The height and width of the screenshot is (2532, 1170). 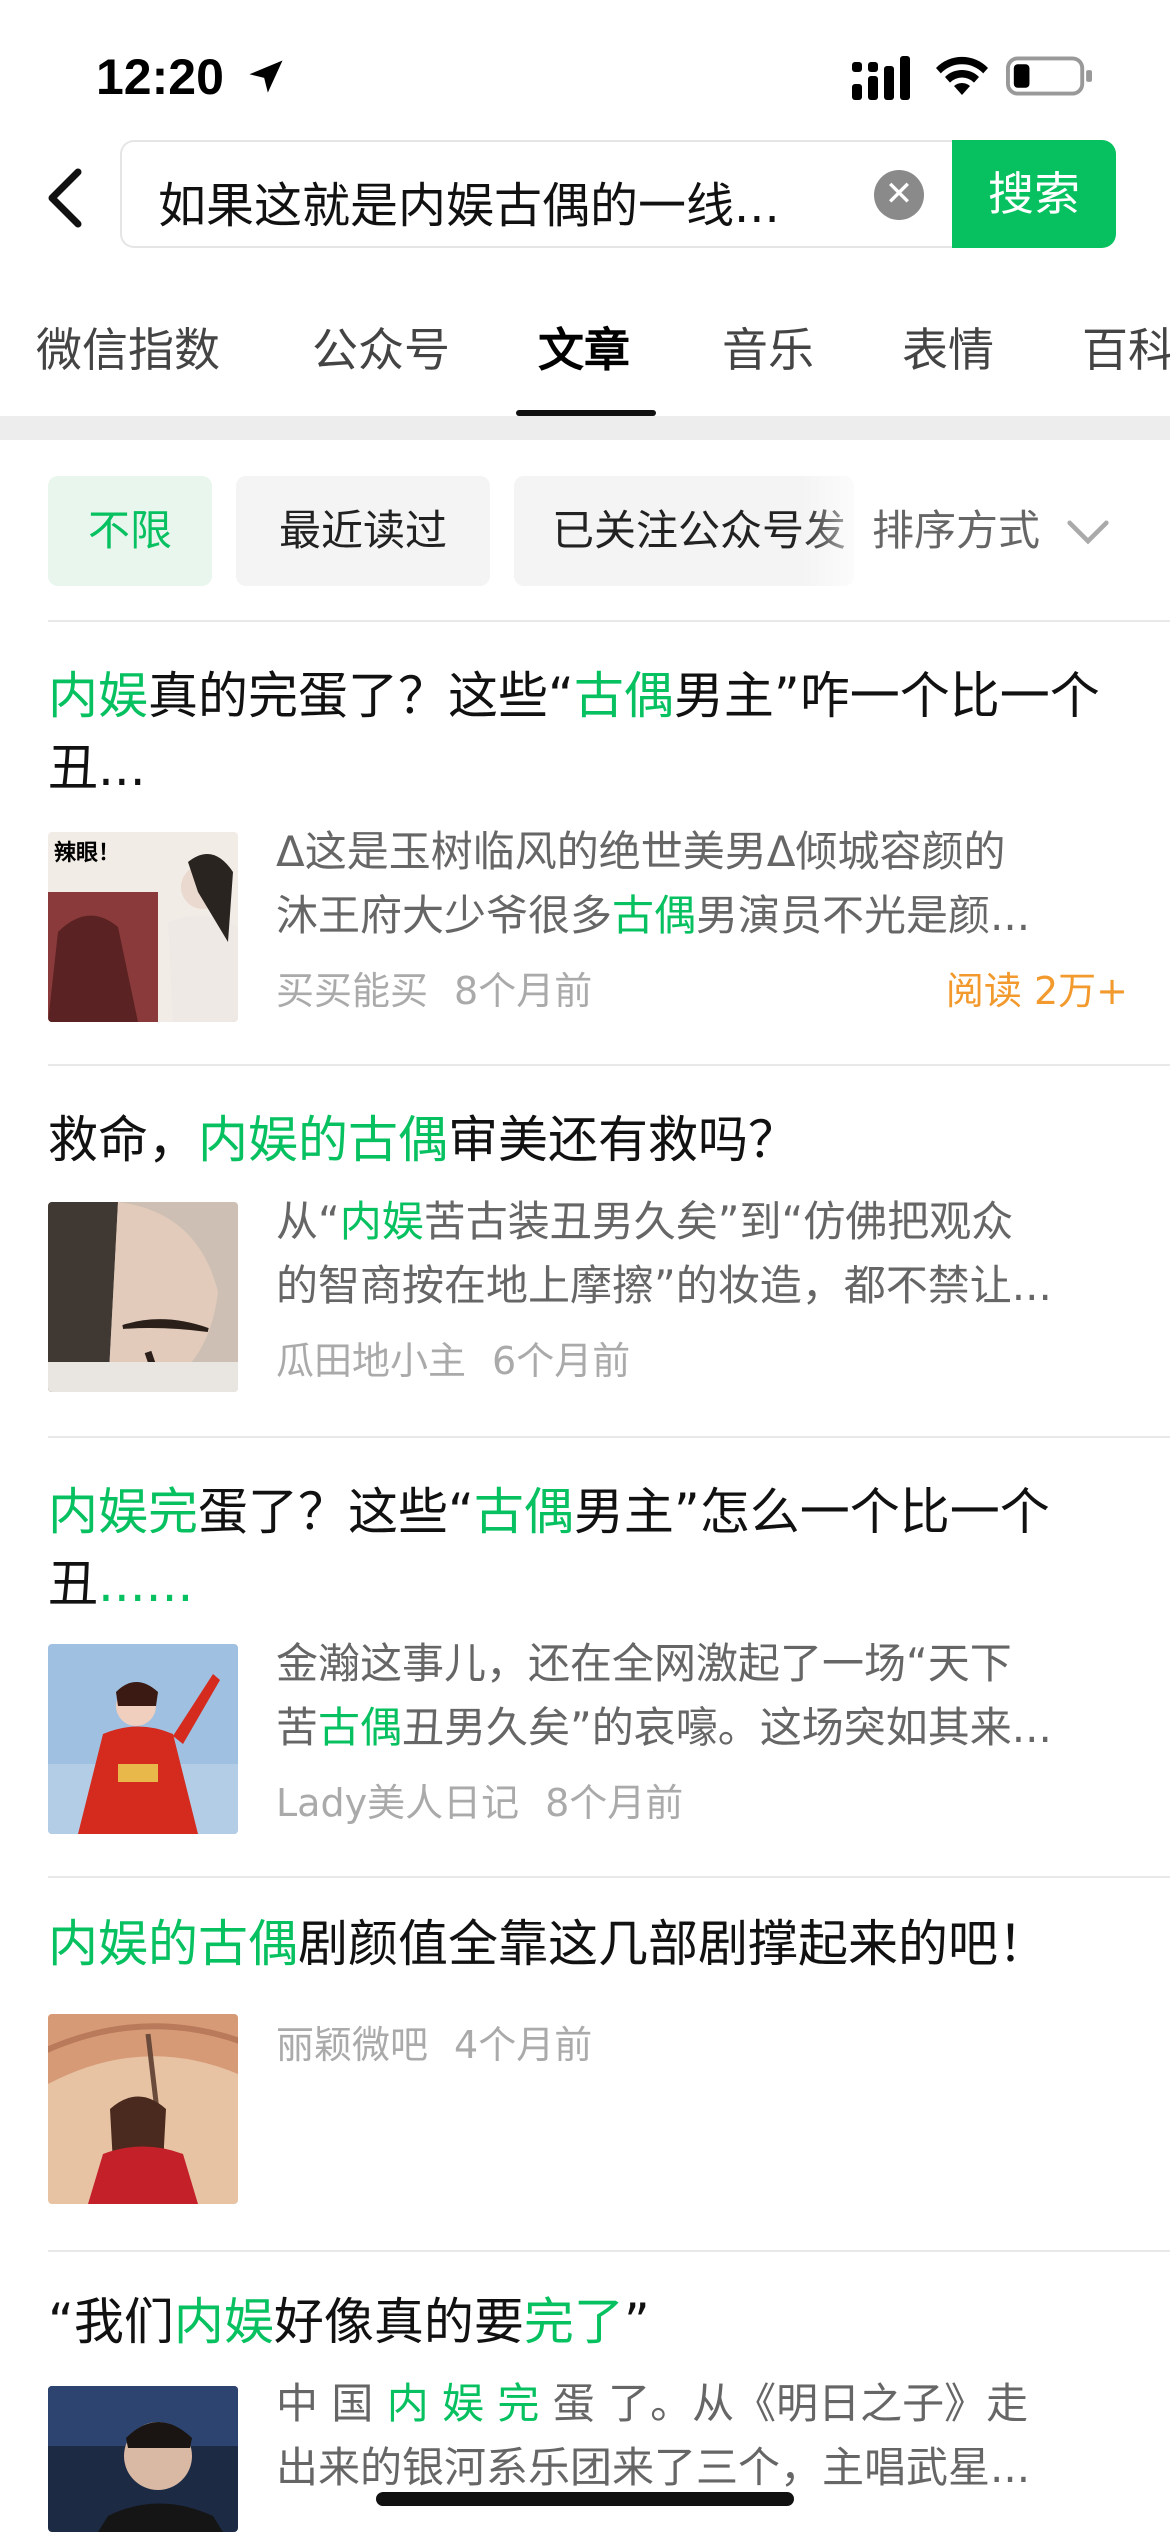 I want to click on article-meta: 瓜田地小主 6个月前, so click(x=453, y=1357).